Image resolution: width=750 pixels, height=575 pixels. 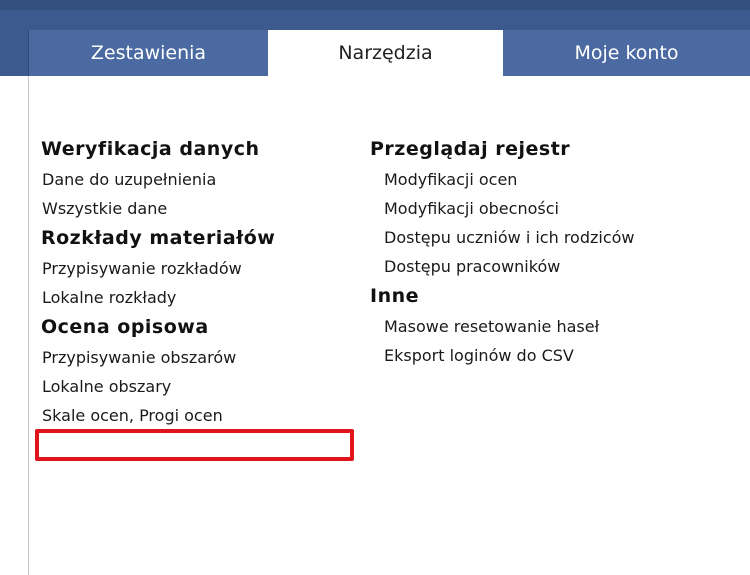 I want to click on menu-item-lokalne-obszary: Lokalne obszary, so click(x=158, y=386).